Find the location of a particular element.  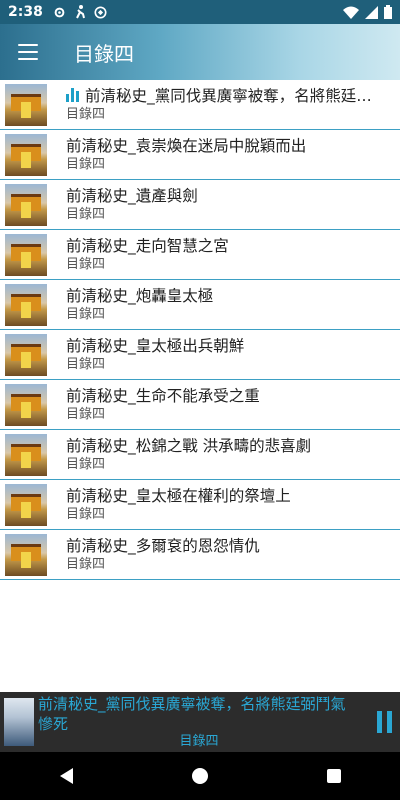

episode-title: 前清秘史_袁崇煥在迷局中脫穎而出 is located at coordinates (186, 146).